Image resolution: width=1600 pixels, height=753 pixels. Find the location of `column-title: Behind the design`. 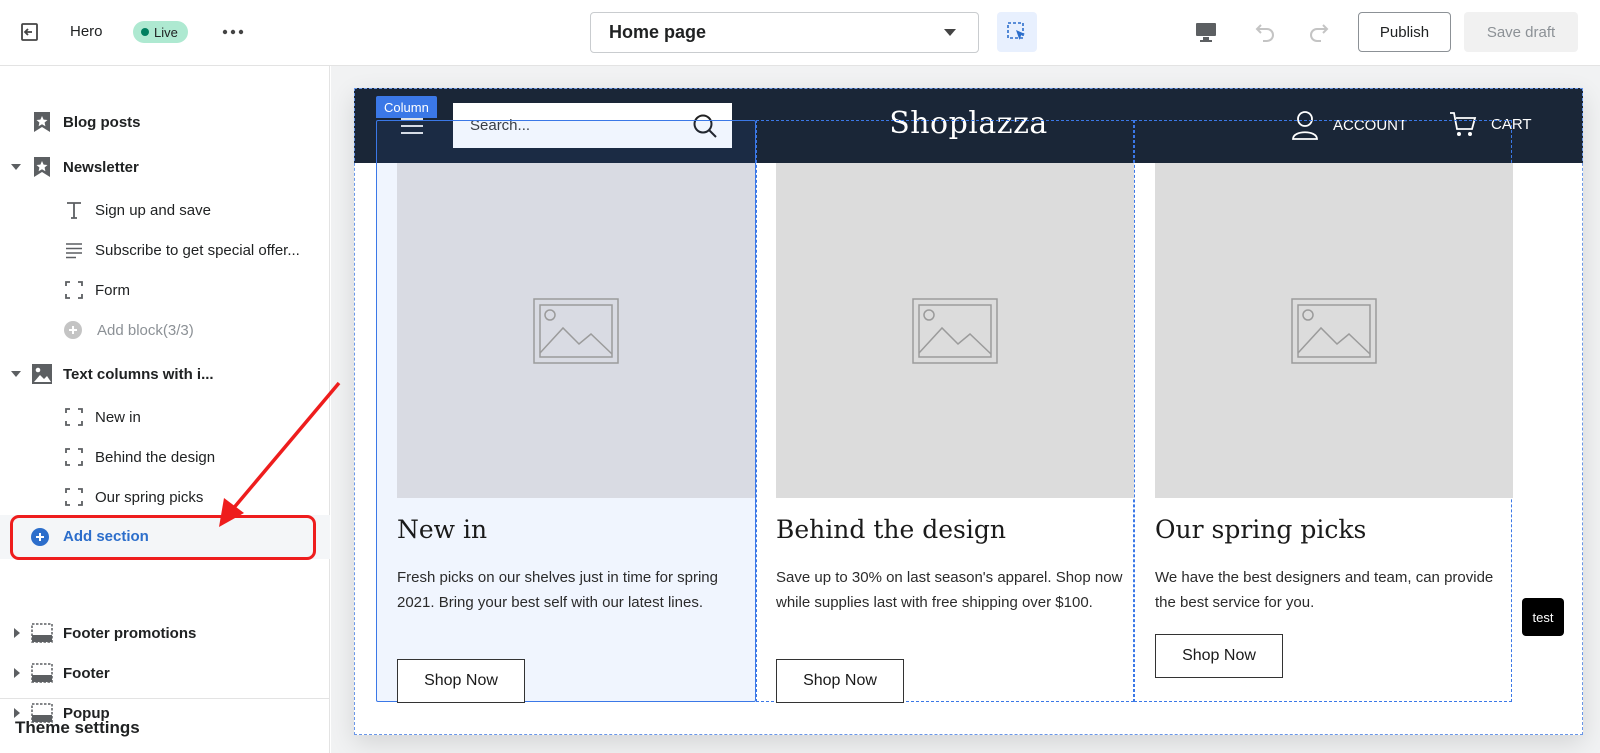

column-title: Behind the design is located at coordinates (891, 529).